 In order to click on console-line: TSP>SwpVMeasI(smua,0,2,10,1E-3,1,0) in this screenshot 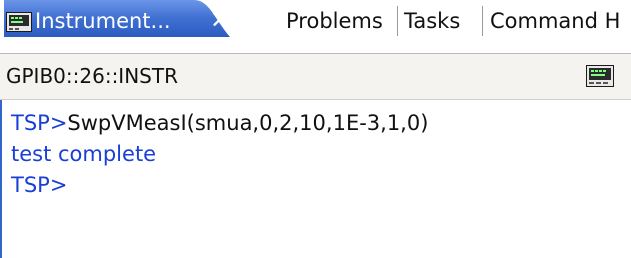, I will do `click(219, 123)`.